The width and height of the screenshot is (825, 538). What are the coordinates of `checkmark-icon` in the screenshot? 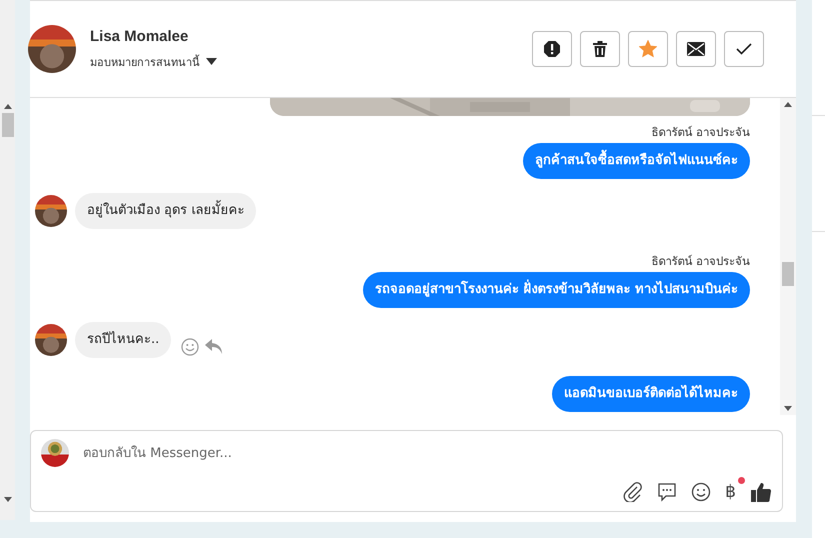 It's located at (744, 49).